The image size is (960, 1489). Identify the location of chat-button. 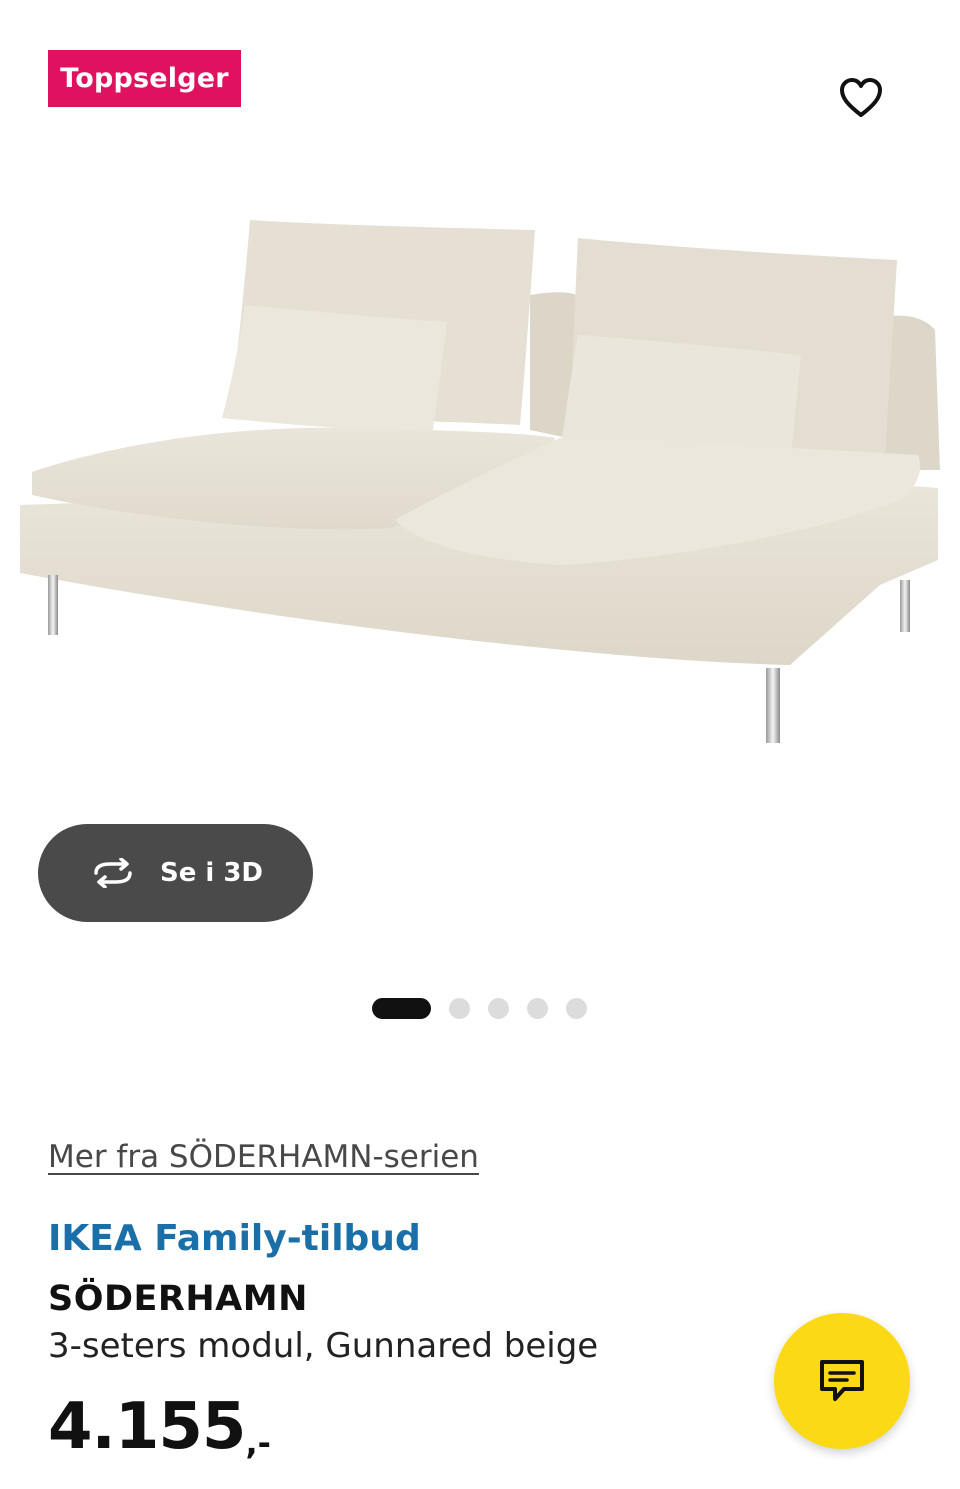
(842, 1381).